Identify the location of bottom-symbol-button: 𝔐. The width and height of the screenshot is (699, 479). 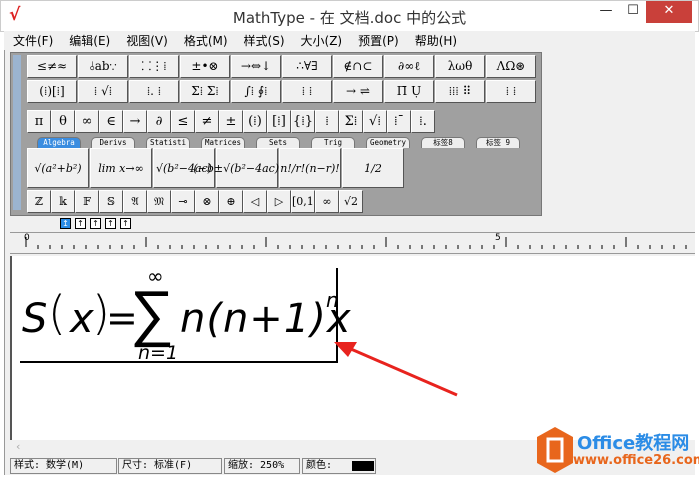
(159, 201).